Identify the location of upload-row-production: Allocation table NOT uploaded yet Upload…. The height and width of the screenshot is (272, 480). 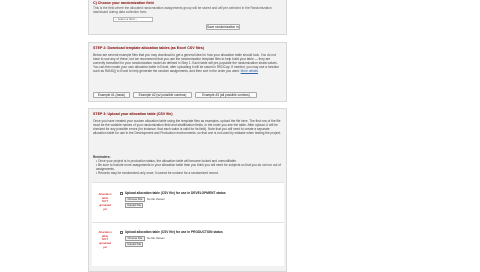
(188, 244).